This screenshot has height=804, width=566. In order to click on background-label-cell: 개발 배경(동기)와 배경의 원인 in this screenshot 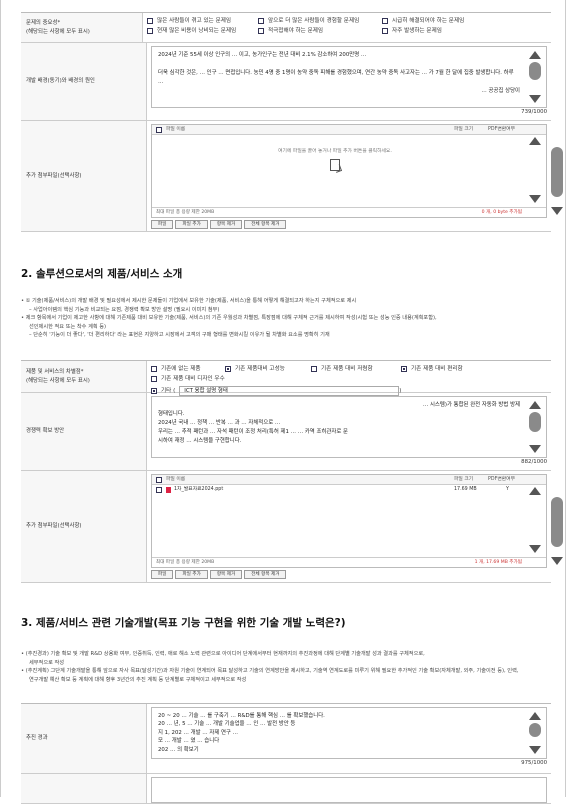, I will do `click(84, 81)`.